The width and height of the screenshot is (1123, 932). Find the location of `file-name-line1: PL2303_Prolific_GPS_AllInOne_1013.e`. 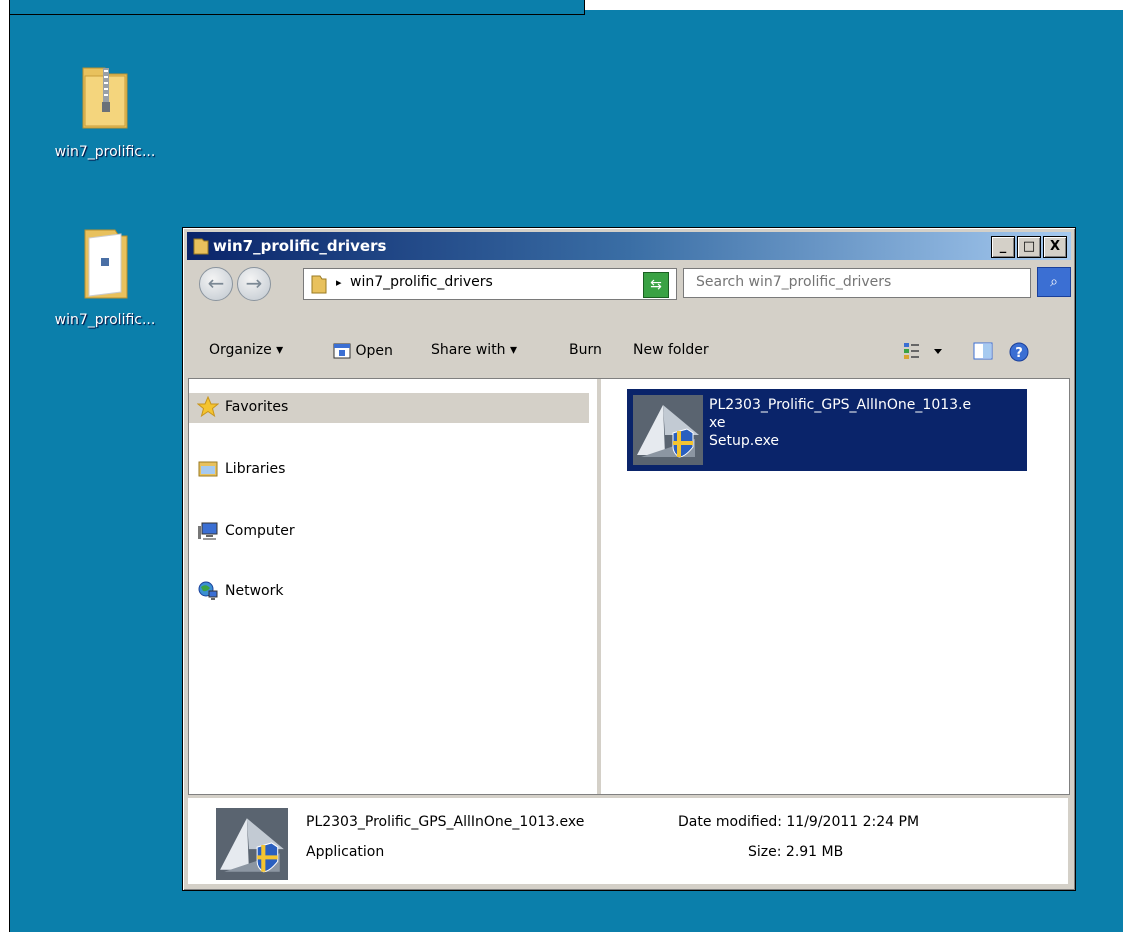

file-name-line1: PL2303_Prolific_GPS_AllInOne_1013.e is located at coordinates (840, 405).